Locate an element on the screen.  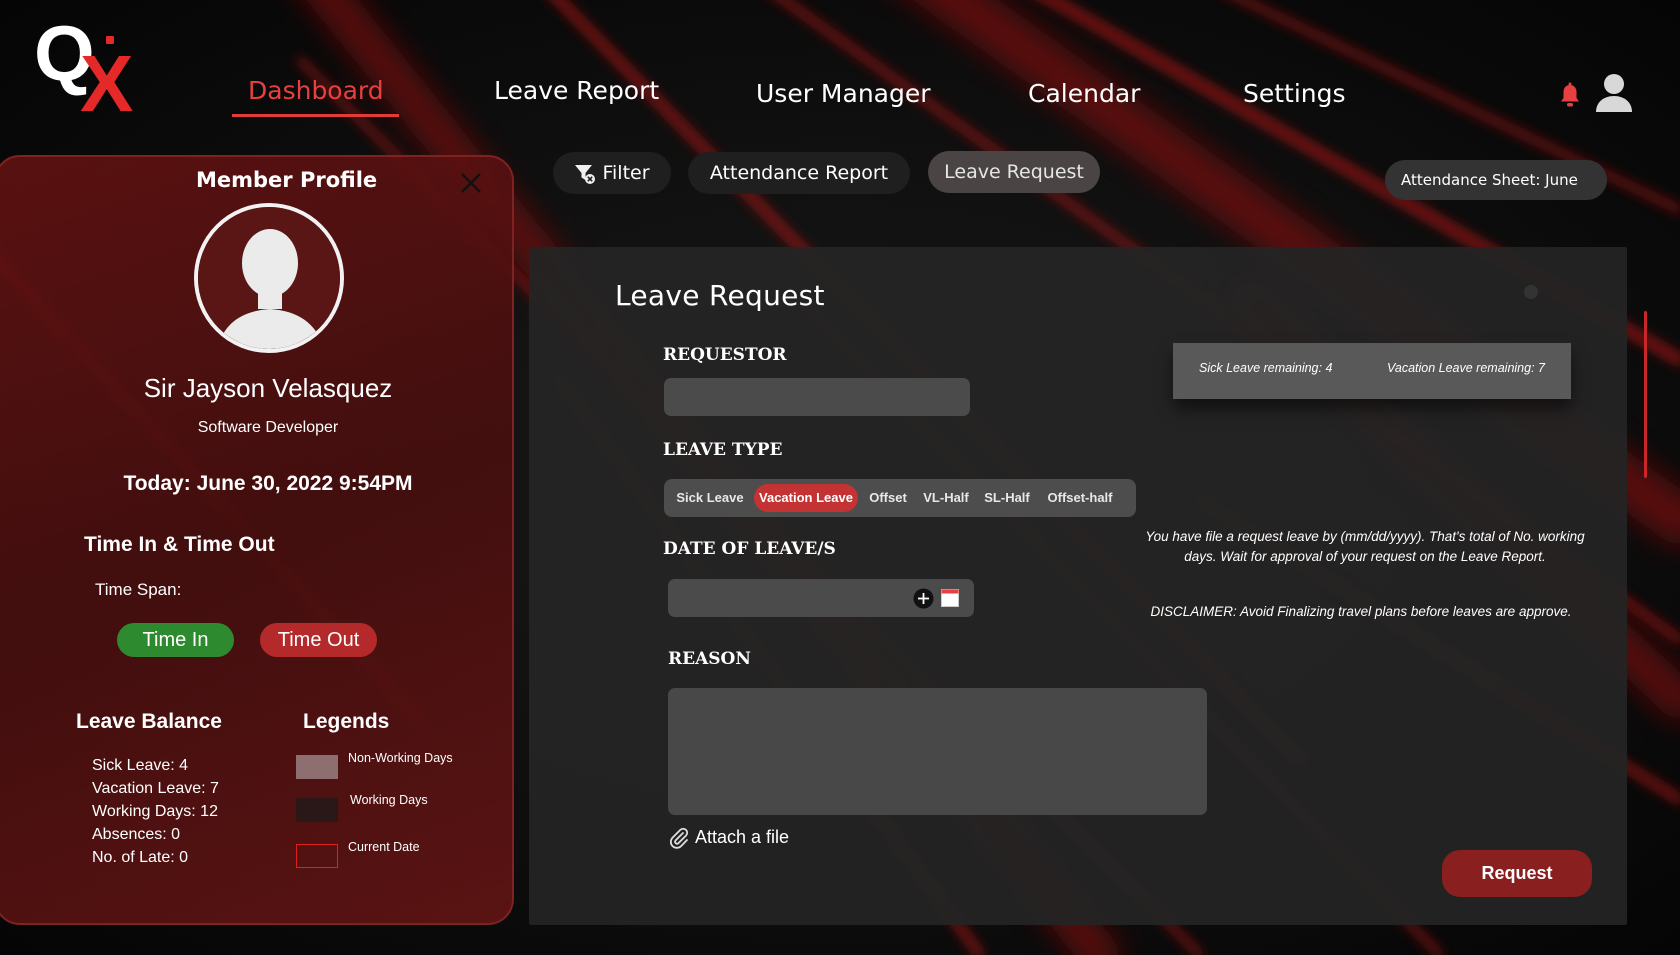
leave-type-sl-half: SL-Half is located at coordinates (1007, 498).